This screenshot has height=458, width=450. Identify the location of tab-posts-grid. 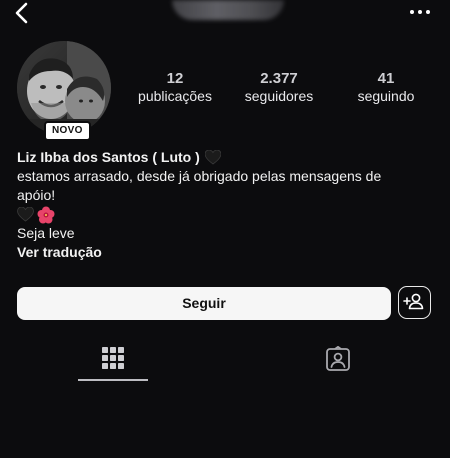
(113, 362).